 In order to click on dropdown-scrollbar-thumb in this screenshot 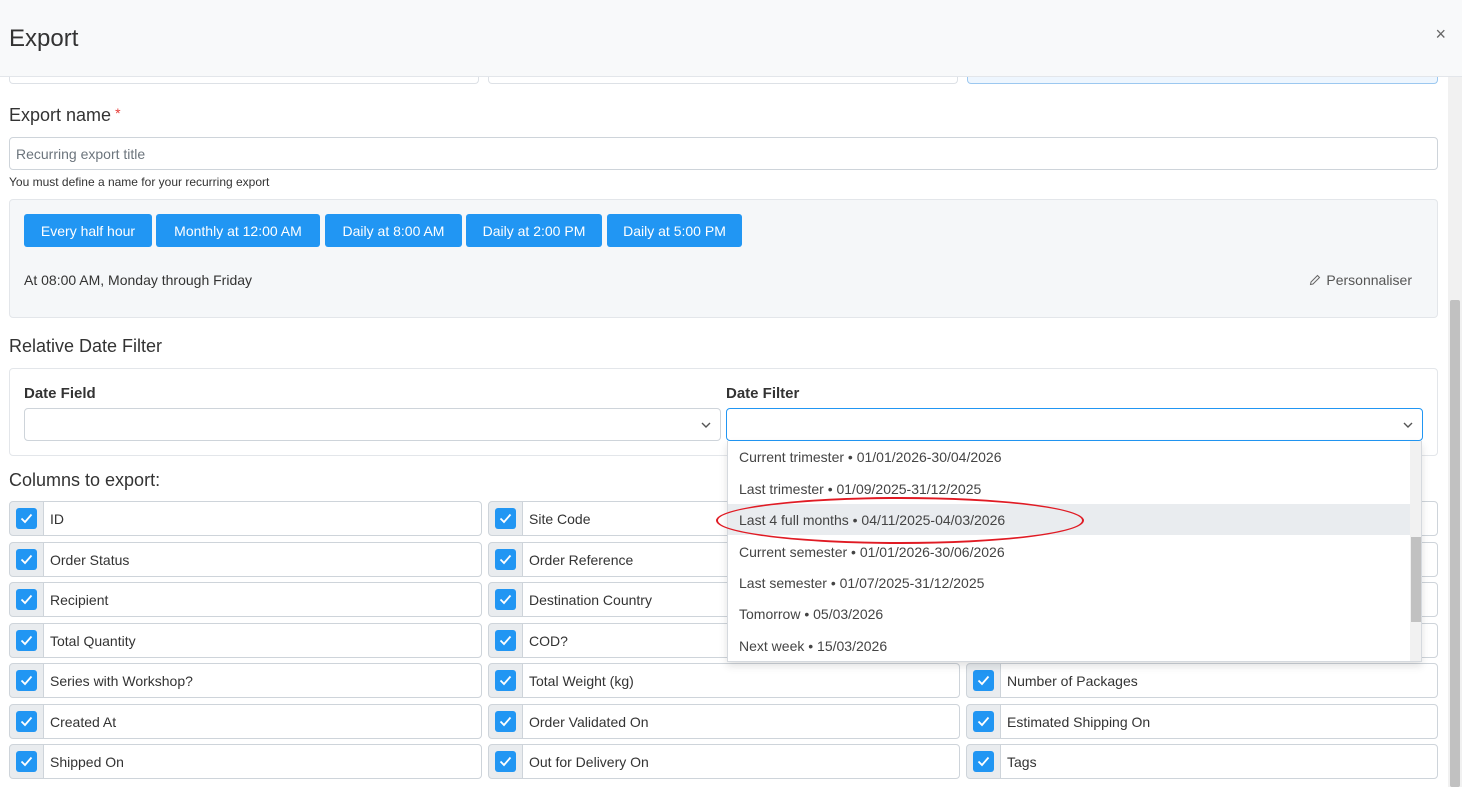, I will do `click(1416, 579)`.